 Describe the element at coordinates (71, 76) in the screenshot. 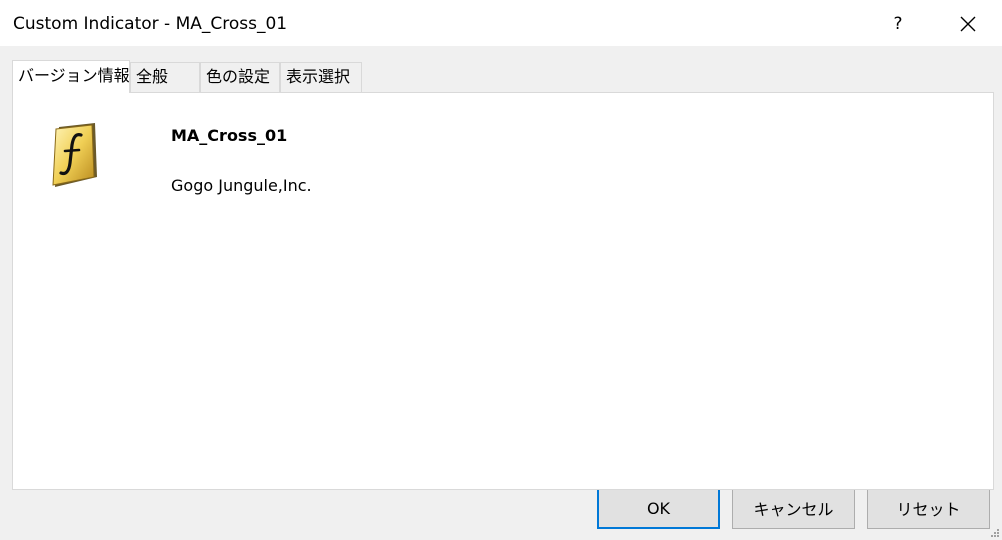

I see `tab-version-info: バージョン情報` at that location.